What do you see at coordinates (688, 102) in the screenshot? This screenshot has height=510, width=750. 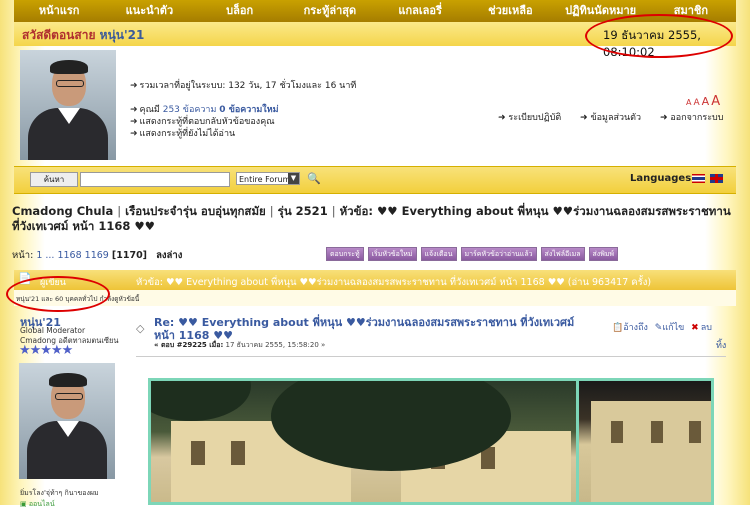 I see `font-size-xs: A` at bounding box center [688, 102].